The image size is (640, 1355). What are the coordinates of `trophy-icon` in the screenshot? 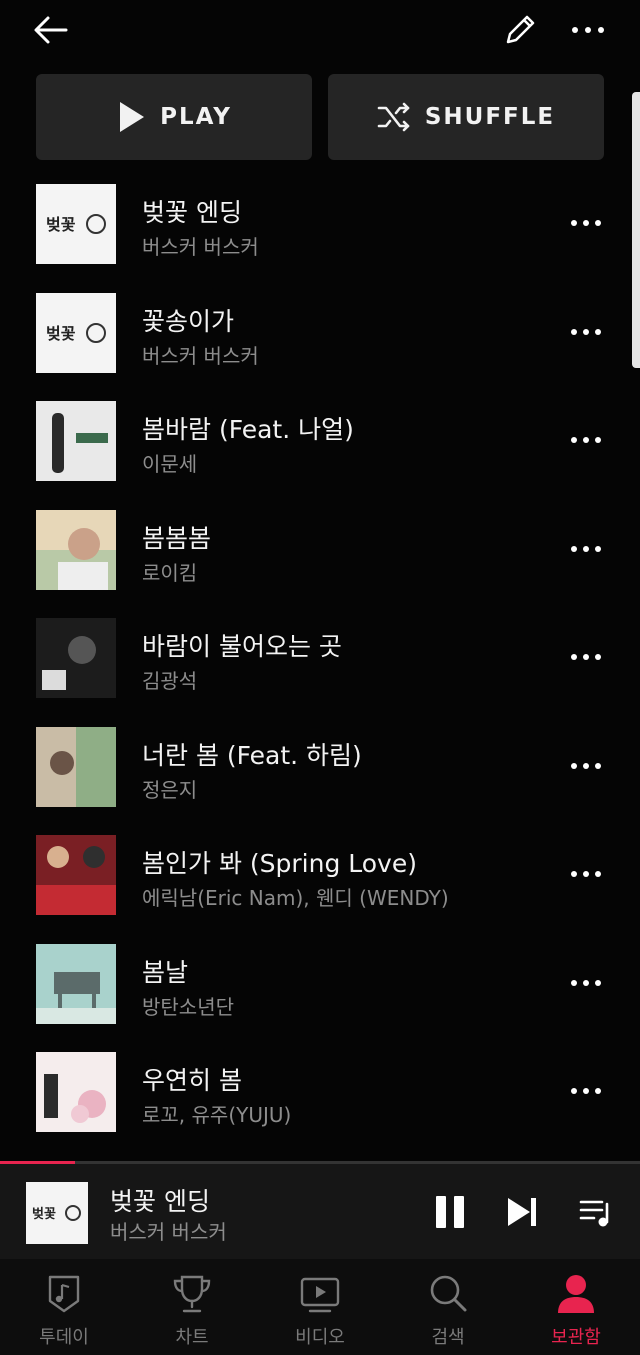 It's located at (192, 1294).